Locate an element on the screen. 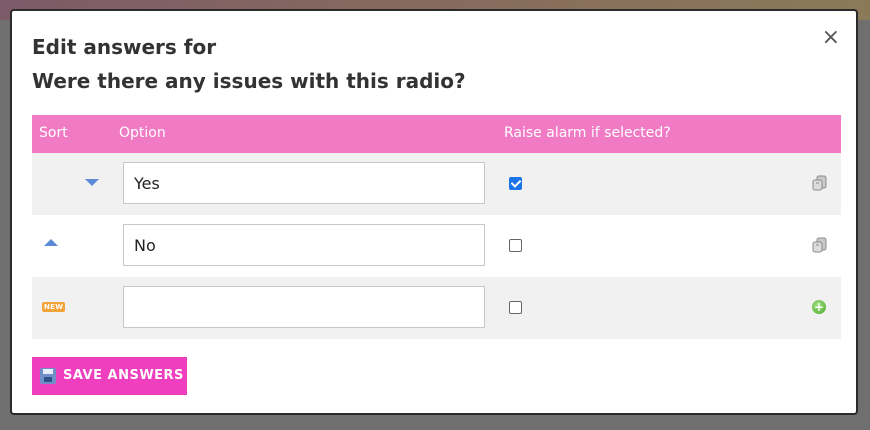 The image size is (870, 430). add-icon: + is located at coordinates (819, 307).